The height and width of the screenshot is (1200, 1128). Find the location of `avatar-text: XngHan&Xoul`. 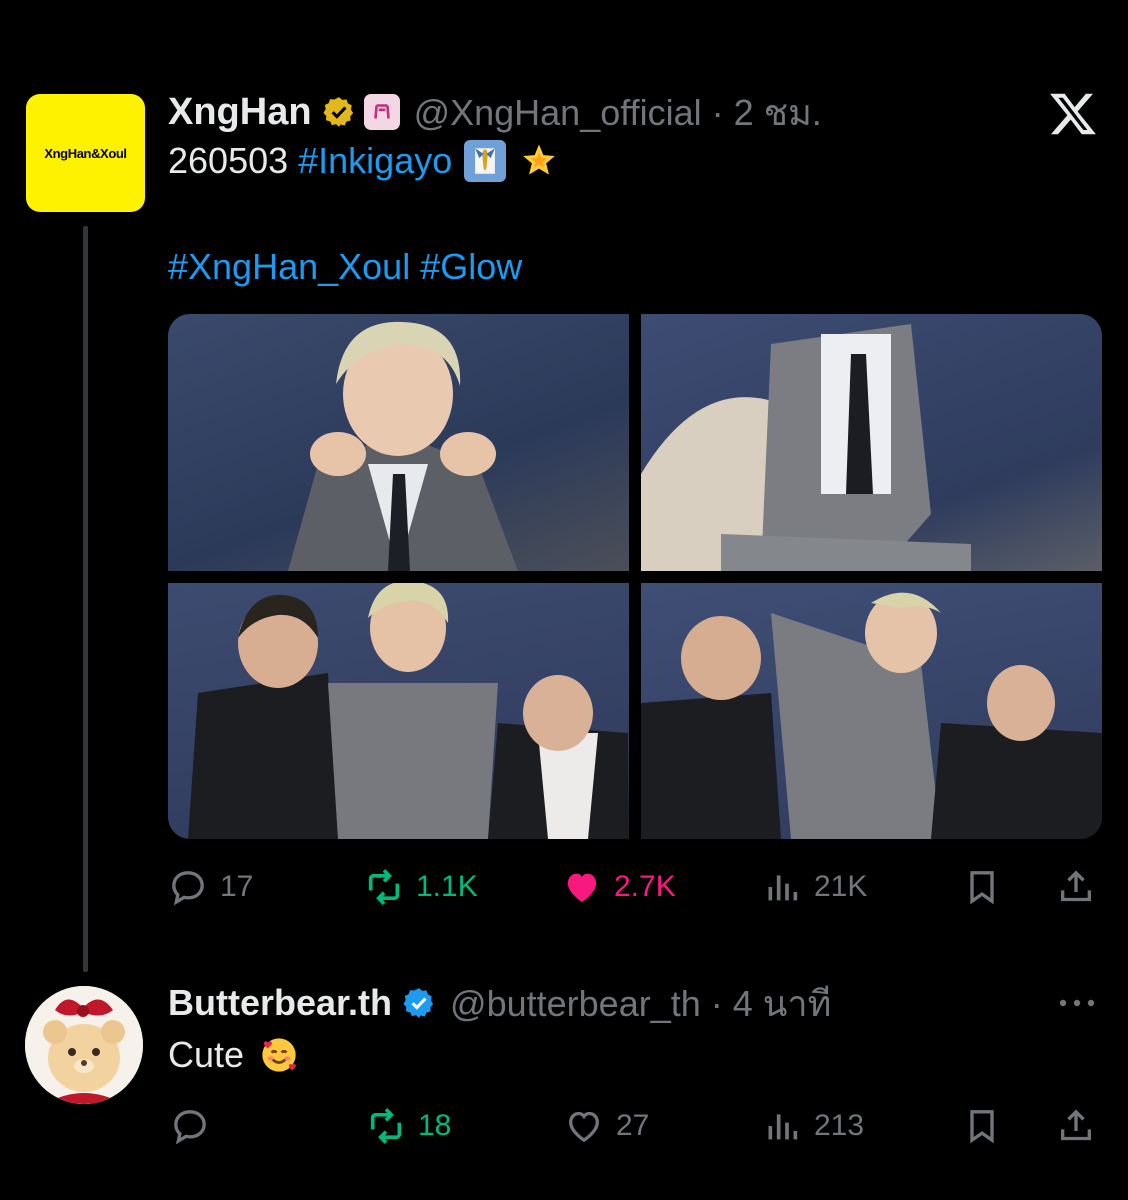

avatar-text: XngHan&Xoul is located at coordinates (85, 153).